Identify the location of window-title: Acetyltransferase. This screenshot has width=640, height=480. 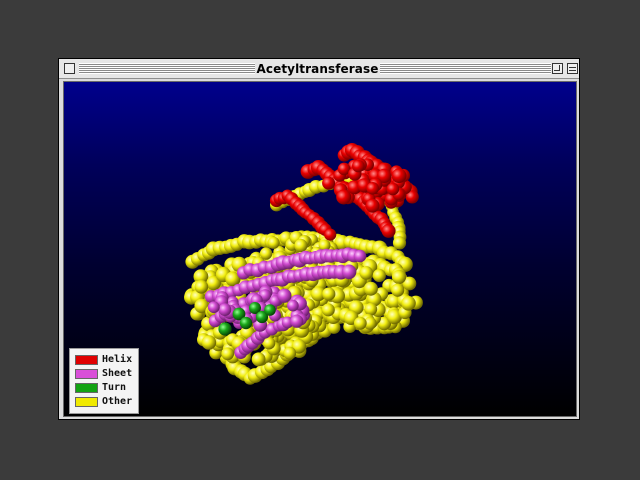
(317, 69).